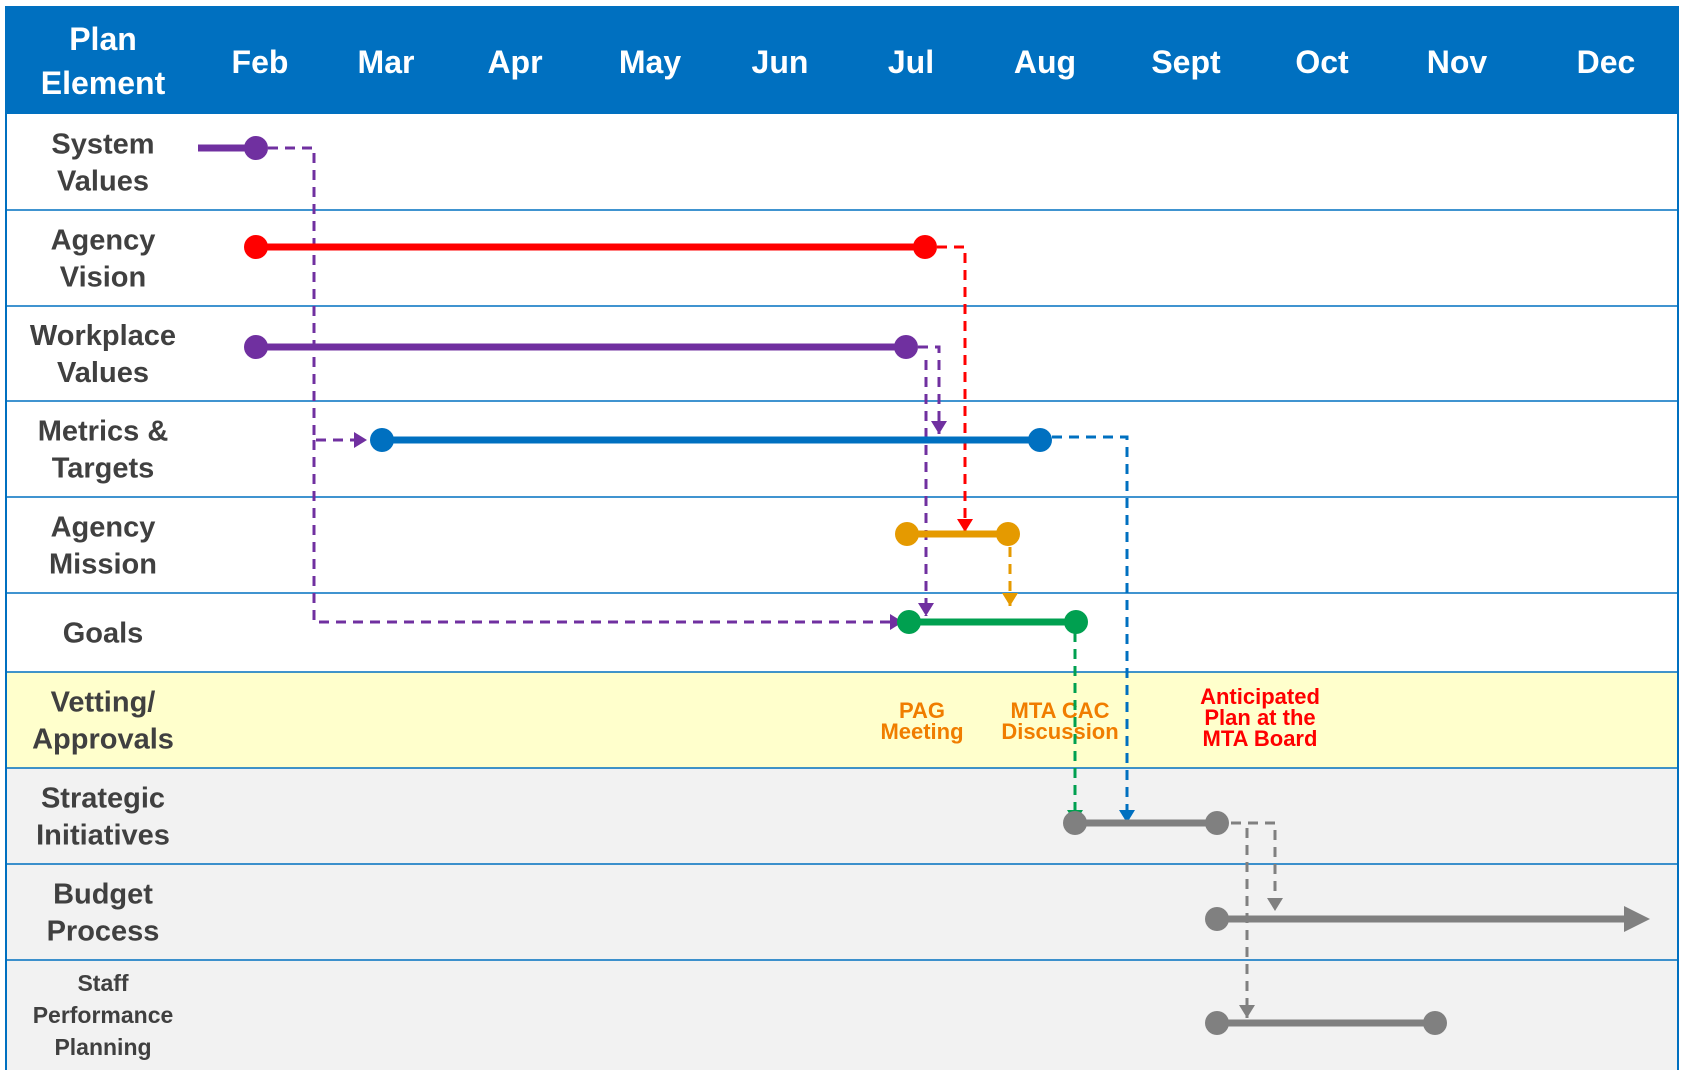 Image resolution: width=1684 pixels, height=1070 pixels. I want to click on staff-performance-planning-start-dot, so click(1217, 1023).